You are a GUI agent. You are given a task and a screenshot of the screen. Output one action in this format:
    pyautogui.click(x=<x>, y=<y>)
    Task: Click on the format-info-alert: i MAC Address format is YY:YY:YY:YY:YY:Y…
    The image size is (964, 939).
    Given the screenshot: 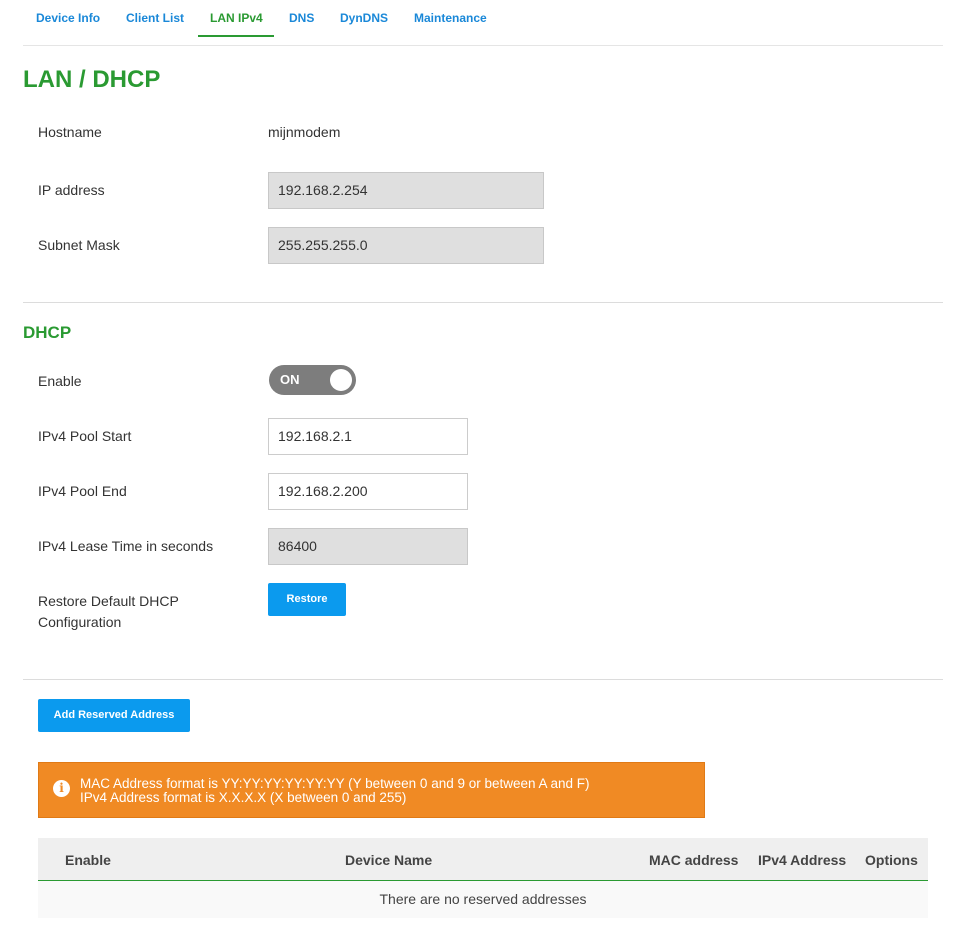 What is the action you would take?
    pyautogui.click(x=371, y=790)
    